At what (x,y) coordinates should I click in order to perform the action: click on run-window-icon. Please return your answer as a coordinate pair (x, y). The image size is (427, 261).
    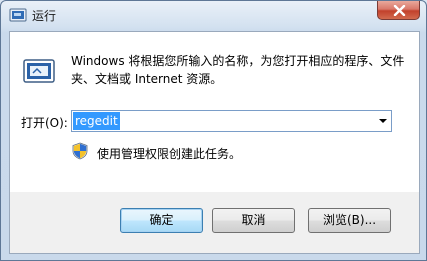
    Looking at the image, I should click on (18, 15).